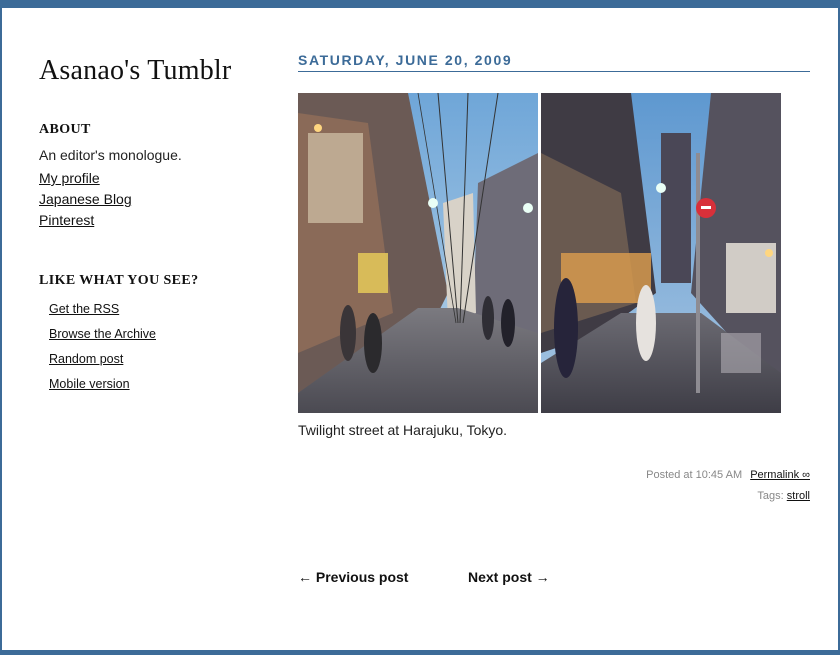  Describe the element at coordinates (154, 71) in the screenshot. I see `blog-title: Asanao's Tumblr` at that location.